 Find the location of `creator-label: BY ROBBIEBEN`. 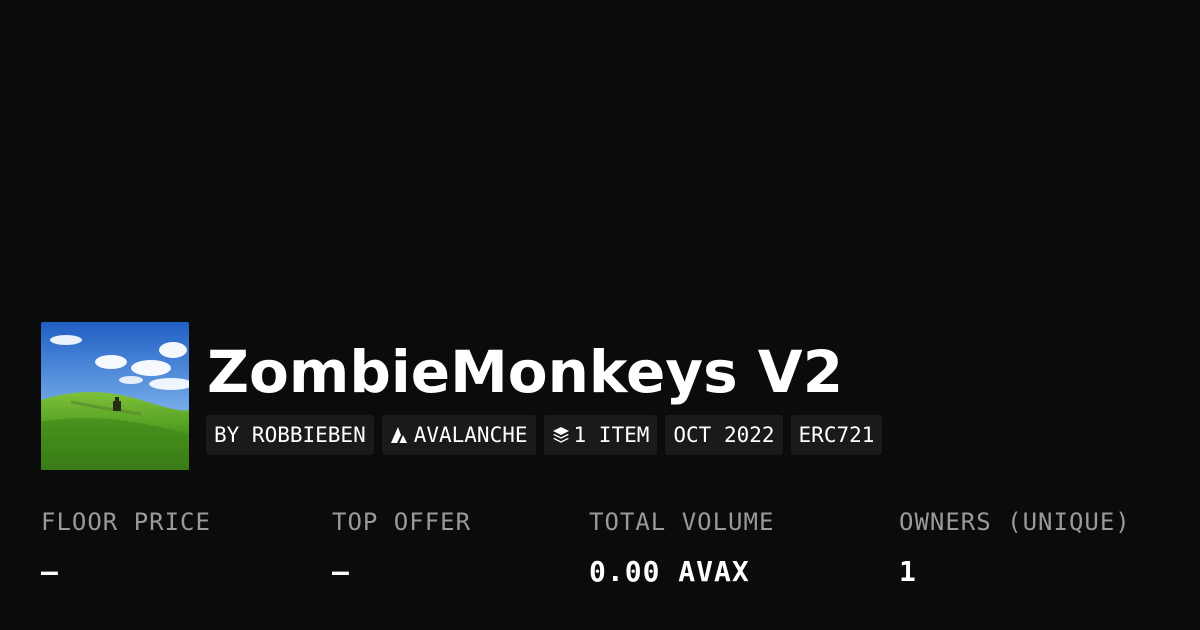

creator-label: BY ROBBIEBEN is located at coordinates (290, 435).